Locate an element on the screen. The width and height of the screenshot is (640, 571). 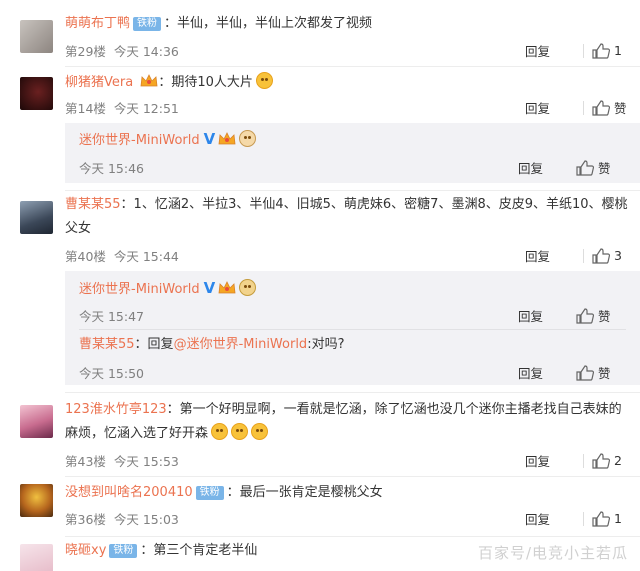
sub-reply-text: 曹某某55：回复@迷你世界-MiniWorld:对吗? is located at coordinates (212, 344).